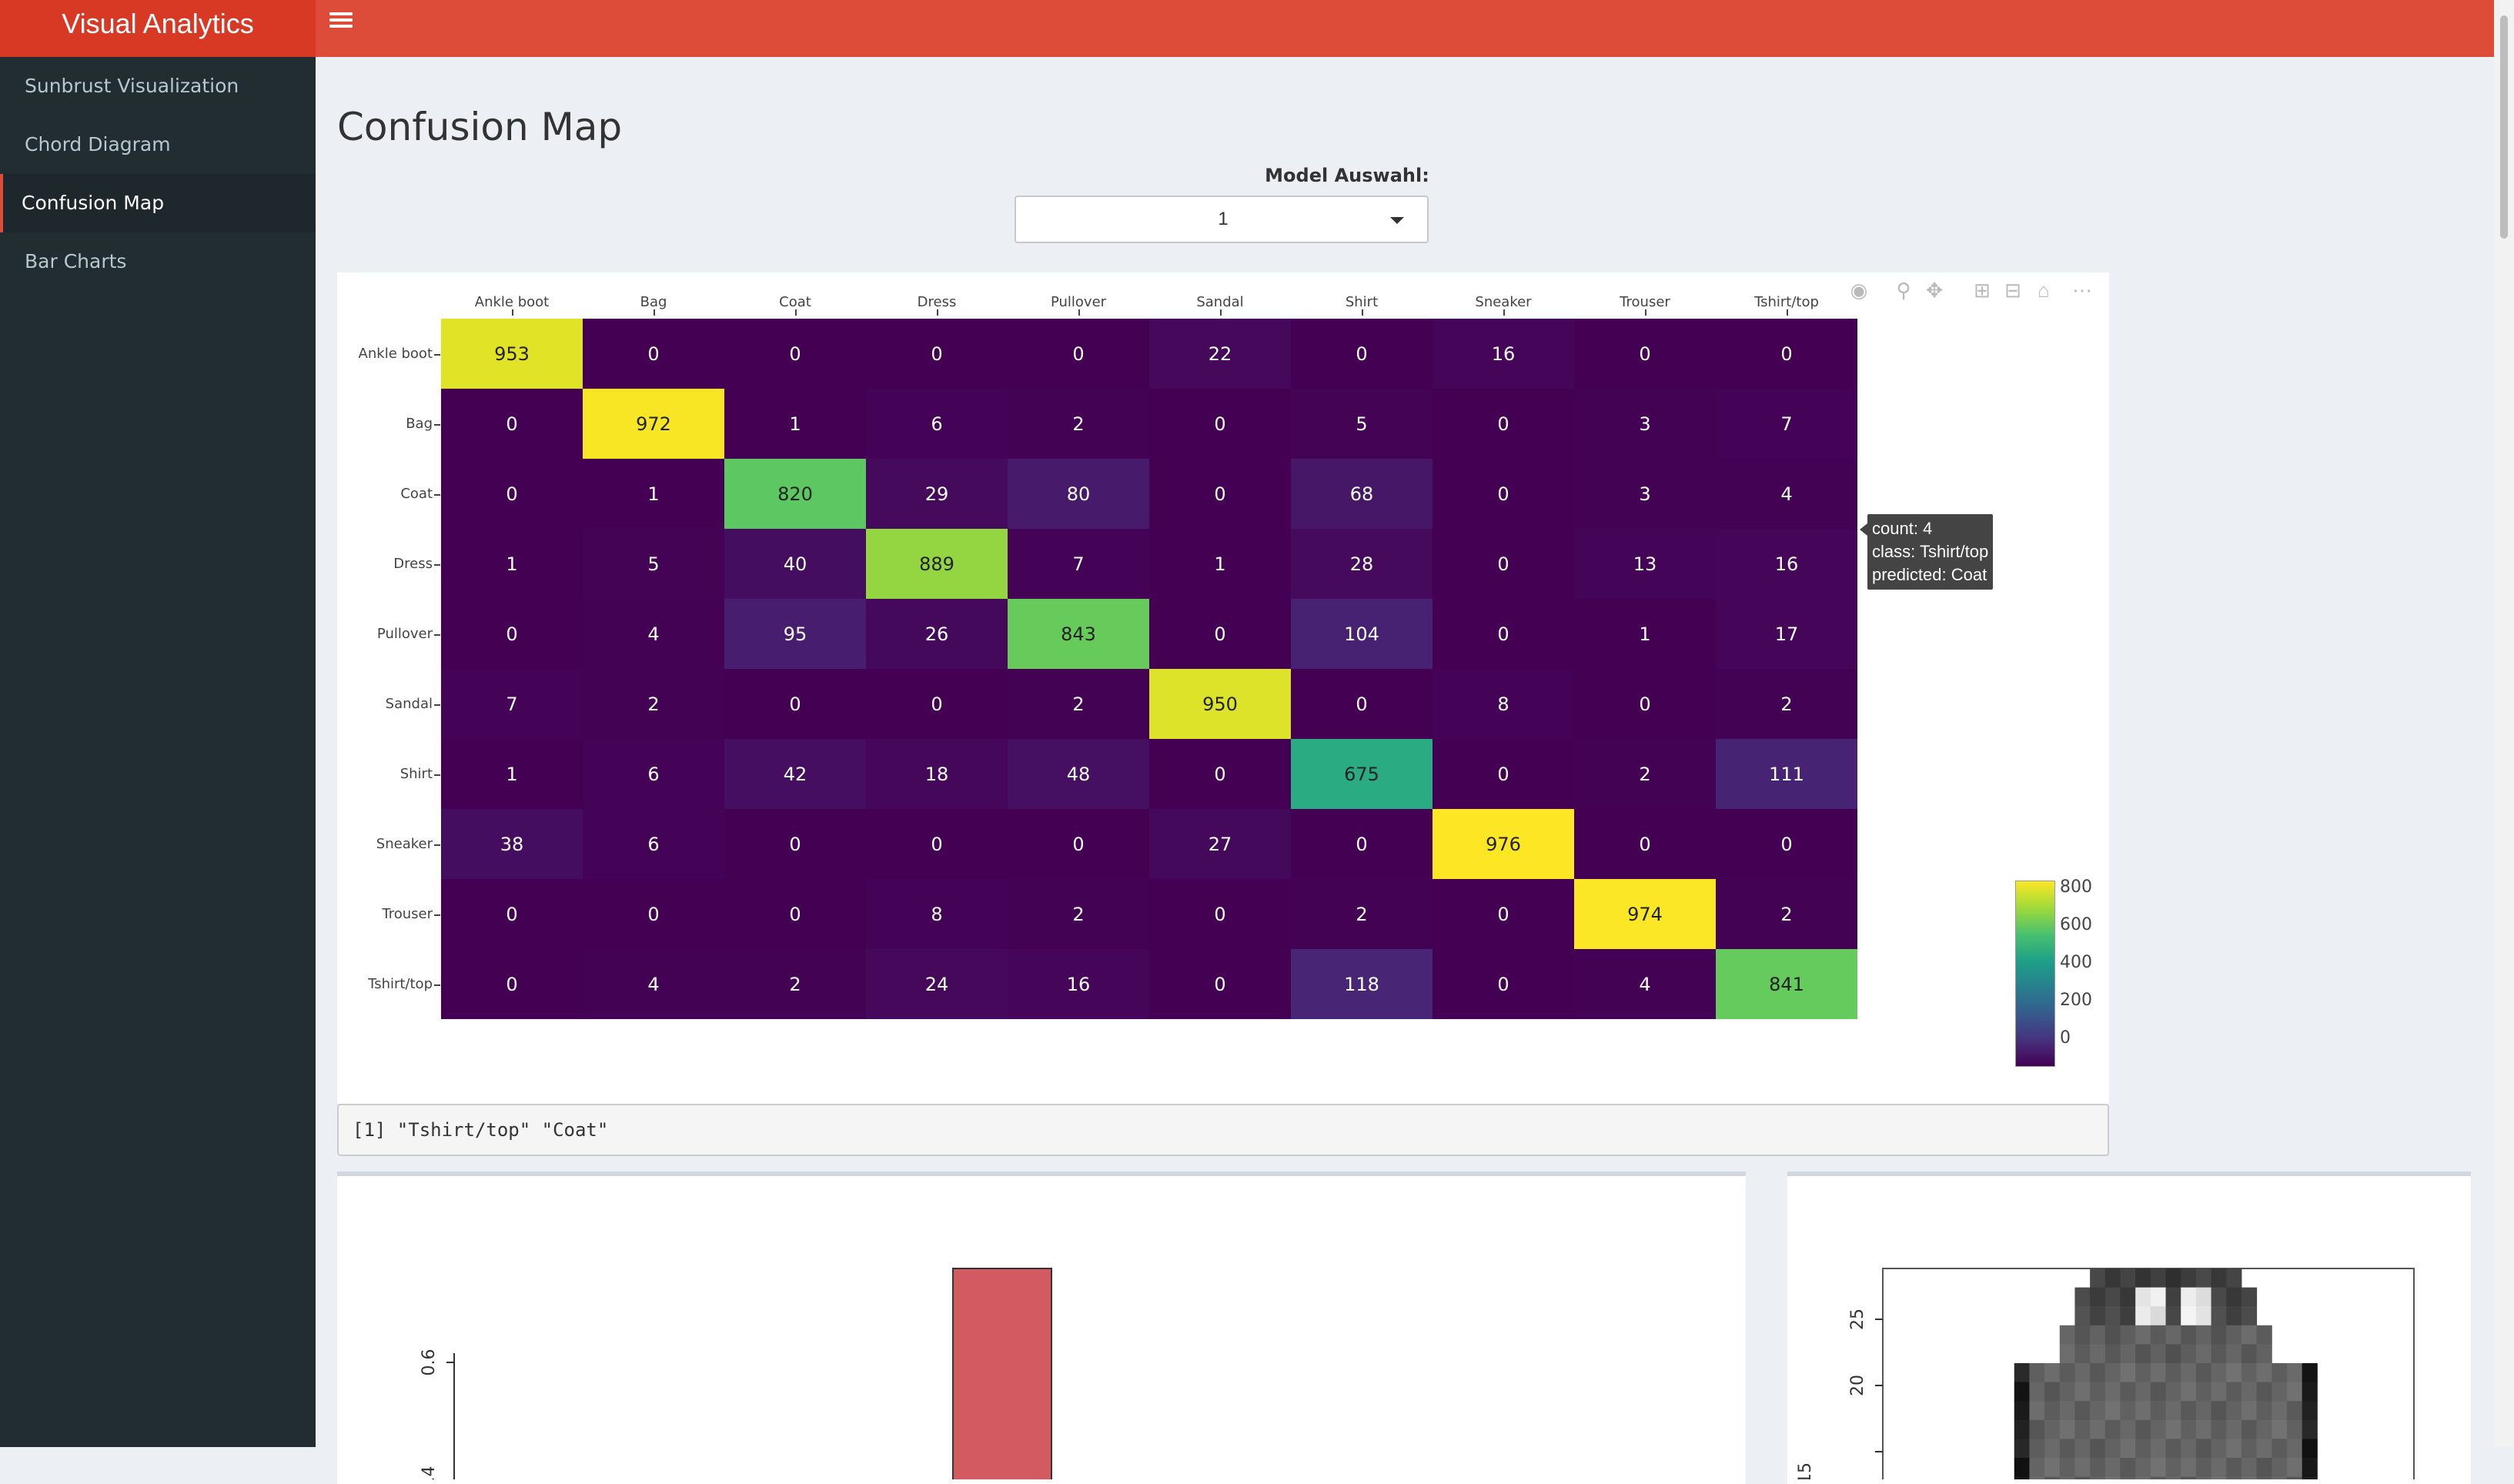 This screenshot has height=1484, width=2514. Describe the element at coordinates (1222, 220) in the screenshot. I see `model-select: 1` at that location.